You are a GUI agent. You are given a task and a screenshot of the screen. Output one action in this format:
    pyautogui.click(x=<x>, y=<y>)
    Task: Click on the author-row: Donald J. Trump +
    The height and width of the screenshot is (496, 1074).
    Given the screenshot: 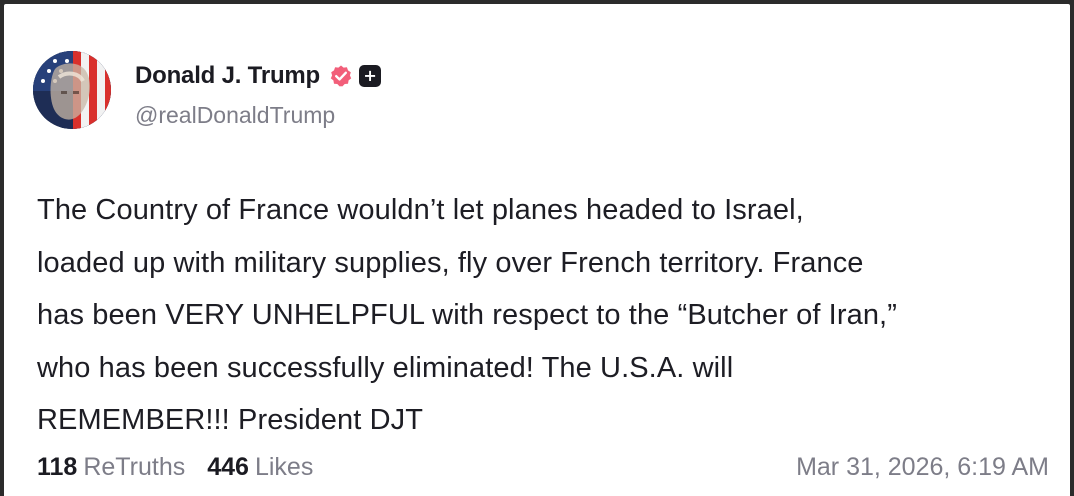 What is the action you would take?
    pyautogui.click(x=258, y=76)
    